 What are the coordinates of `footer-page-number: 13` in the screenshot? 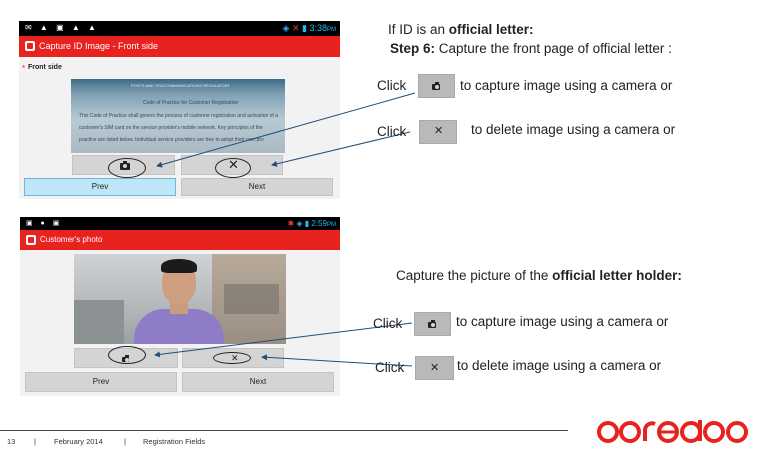 It's located at (11, 441).